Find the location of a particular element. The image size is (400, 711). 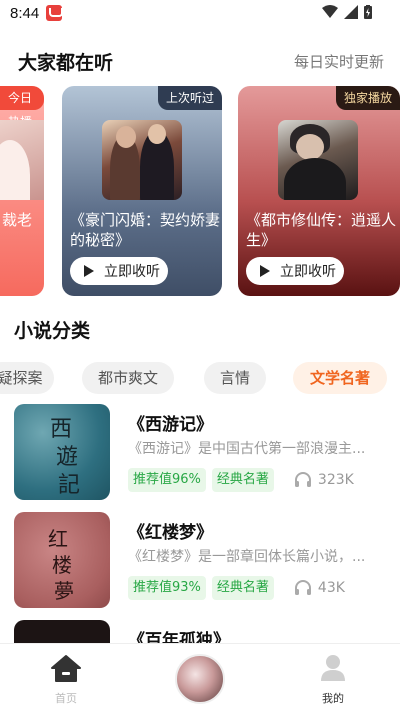

status-icons is located at coordinates (347, 12).